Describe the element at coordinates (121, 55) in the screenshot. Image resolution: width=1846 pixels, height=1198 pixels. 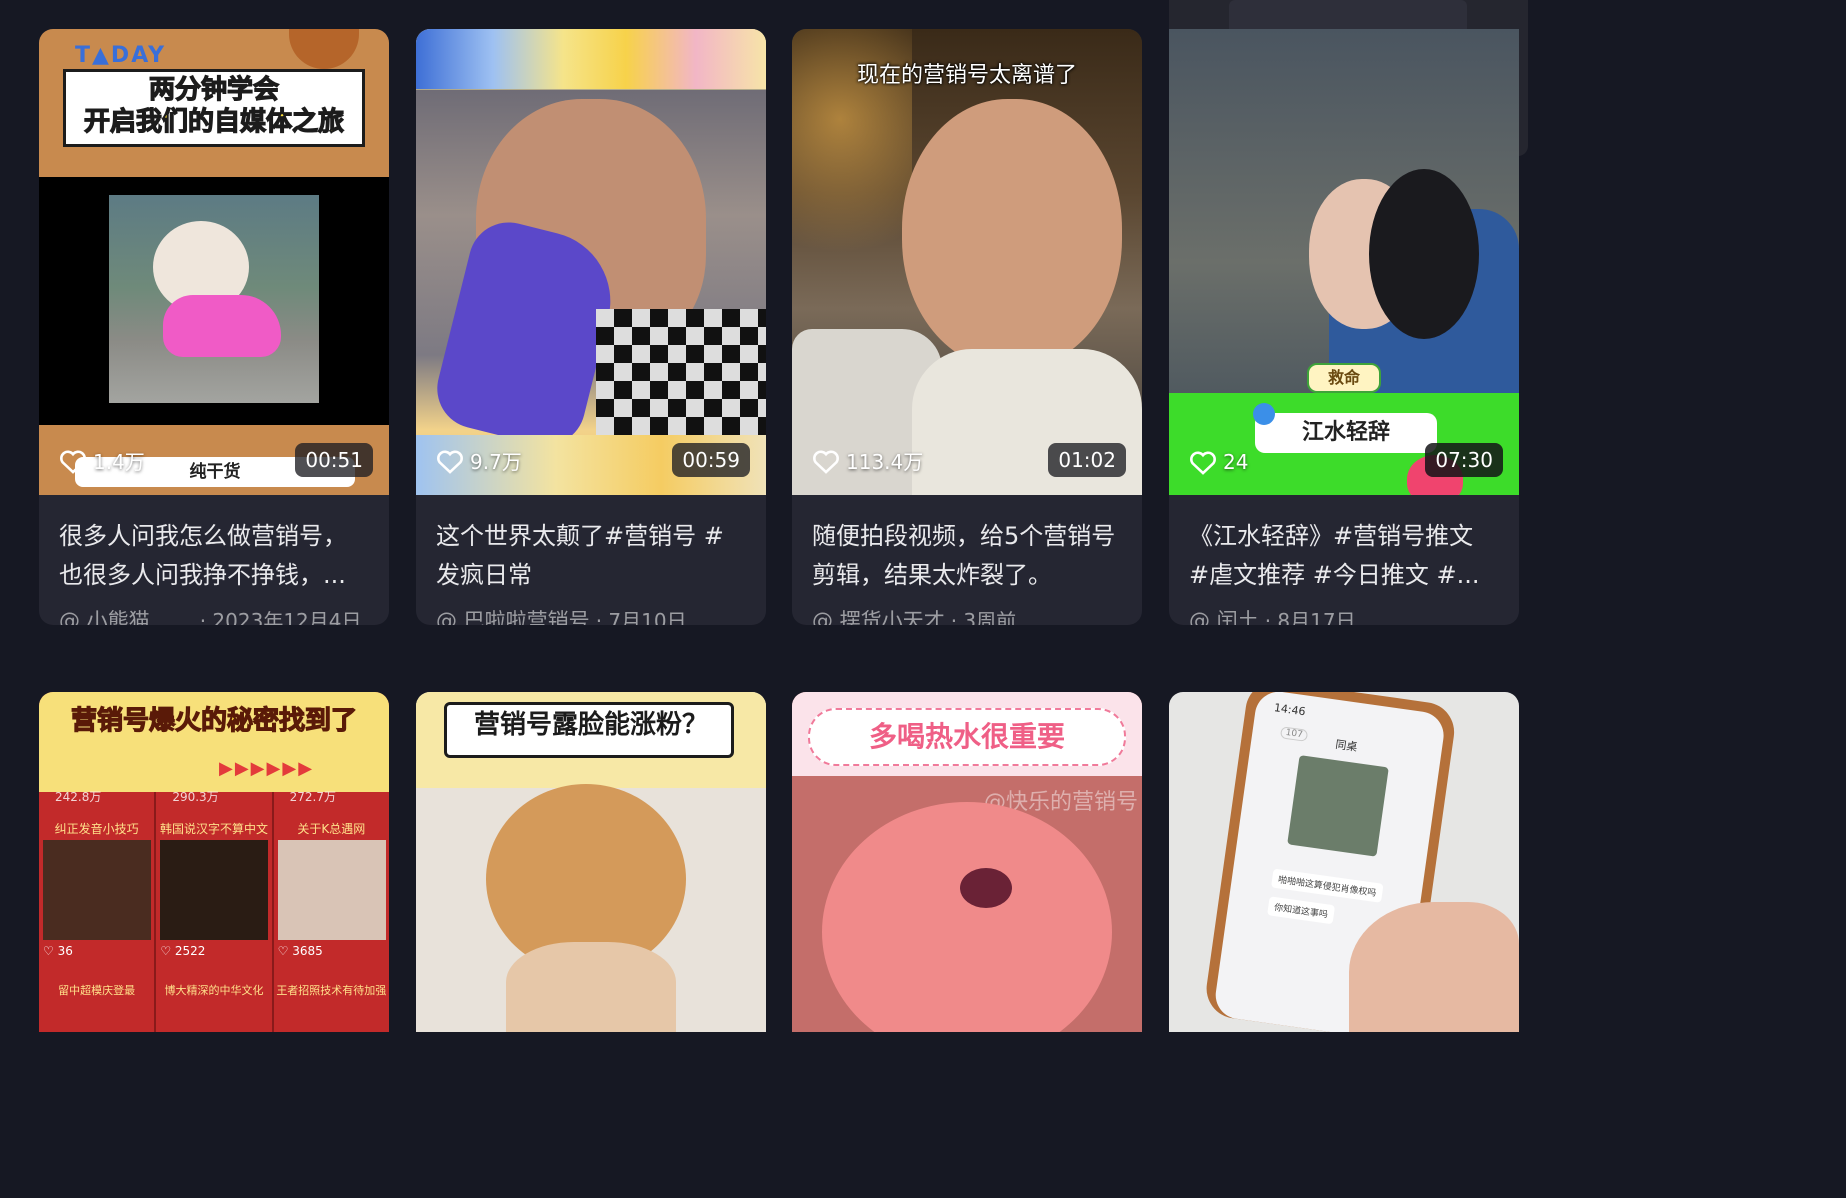
I see `cover-brand: T▲DAY` at that location.